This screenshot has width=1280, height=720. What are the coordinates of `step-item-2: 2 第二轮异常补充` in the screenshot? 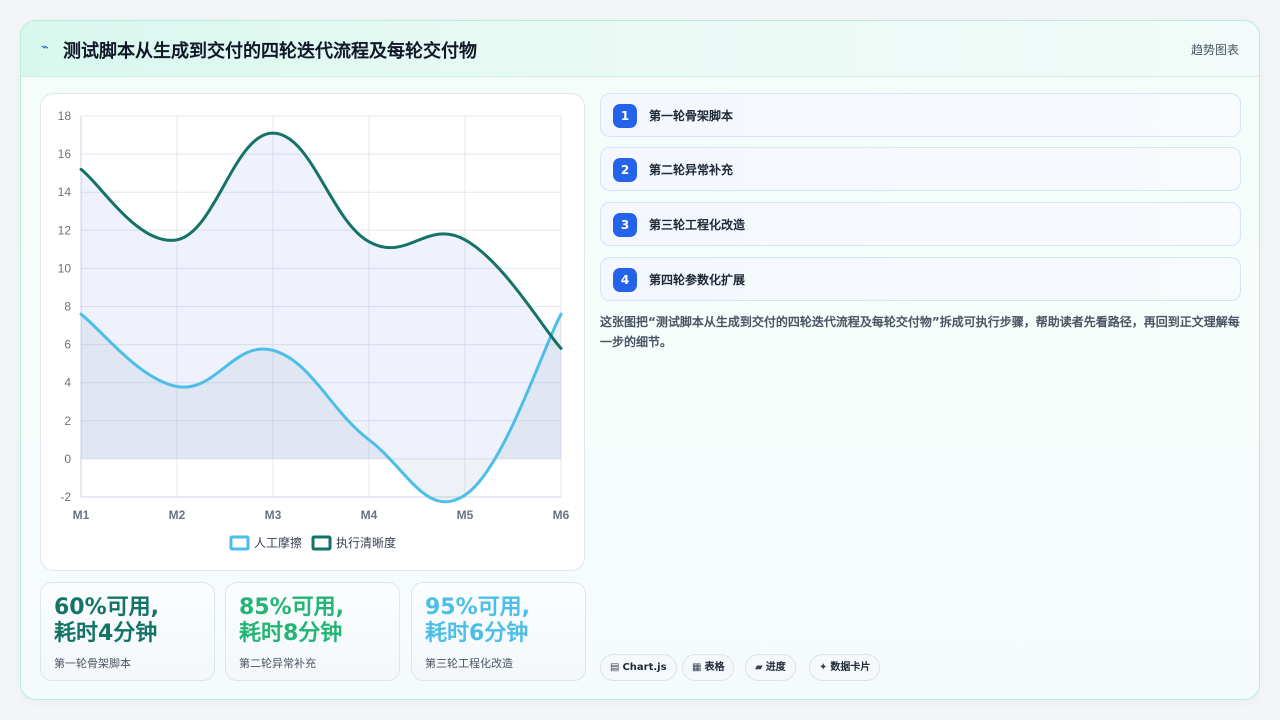 It's located at (920, 169).